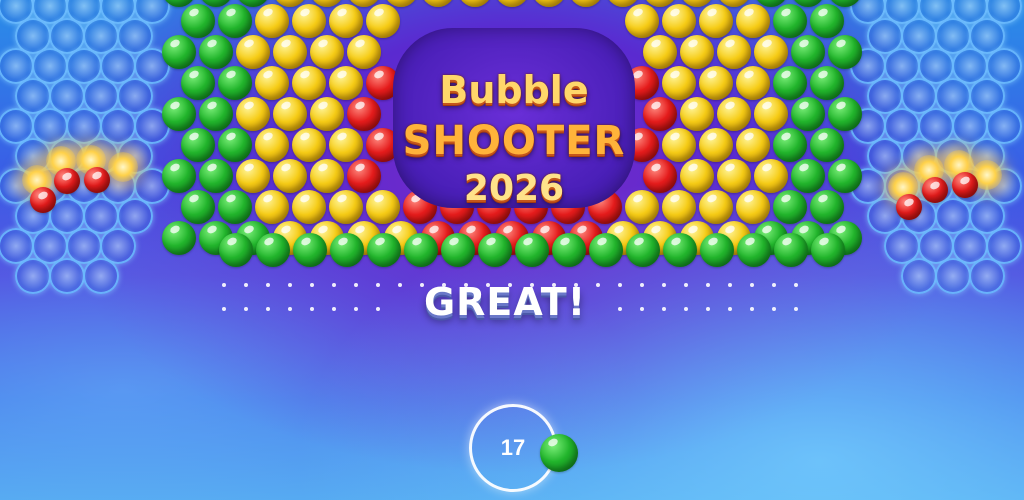 This screenshot has height=500, width=1024. What do you see at coordinates (559, 453) in the screenshot?
I see `next-bubble` at bounding box center [559, 453].